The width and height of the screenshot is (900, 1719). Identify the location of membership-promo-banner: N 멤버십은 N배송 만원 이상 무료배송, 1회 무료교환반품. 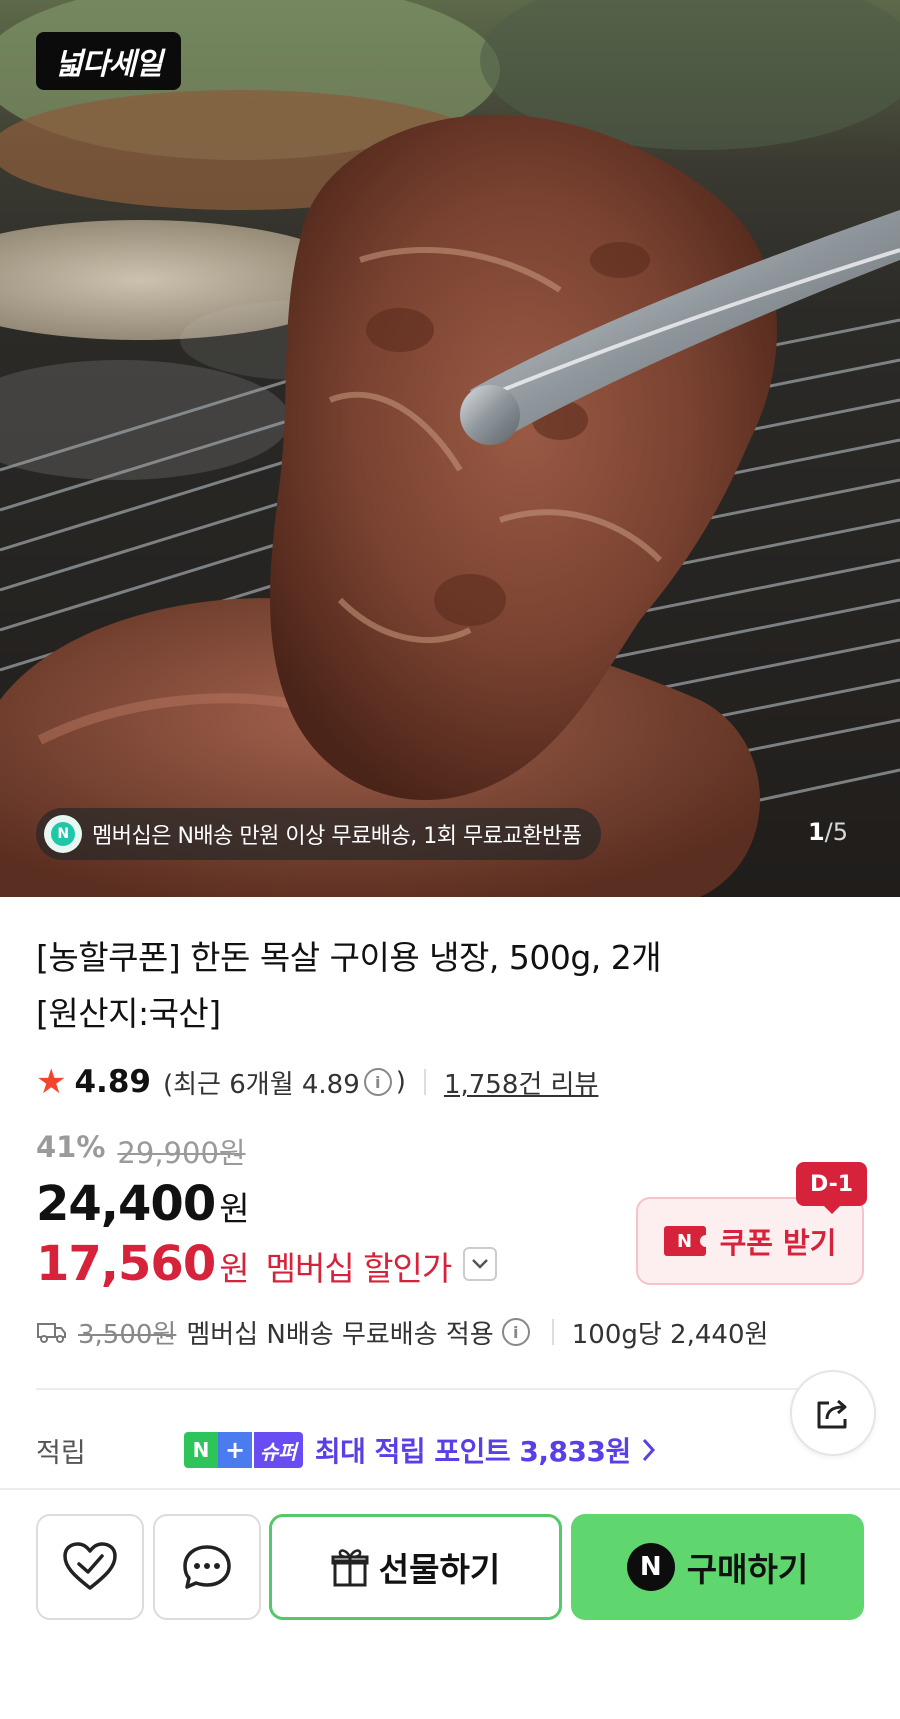
(319, 834).